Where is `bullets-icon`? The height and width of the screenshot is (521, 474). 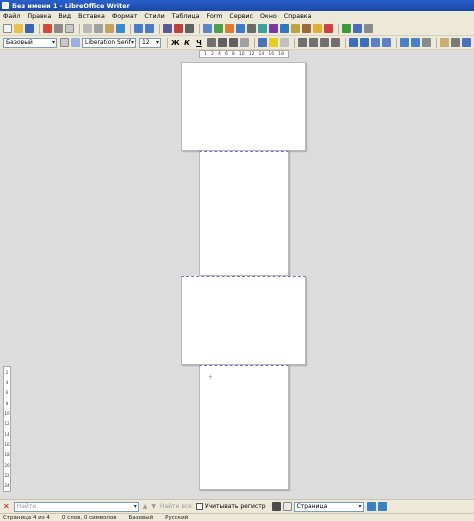 bullets-icon is located at coordinates (353, 42).